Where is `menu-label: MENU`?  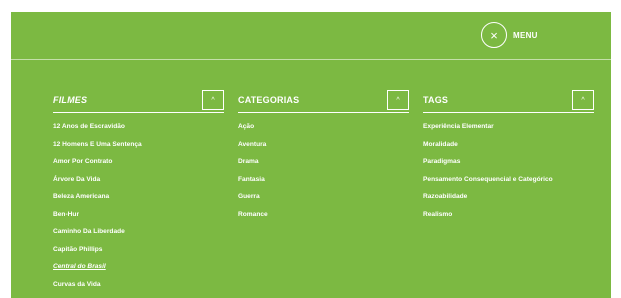 menu-label: MENU is located at coordinates (525, 35).